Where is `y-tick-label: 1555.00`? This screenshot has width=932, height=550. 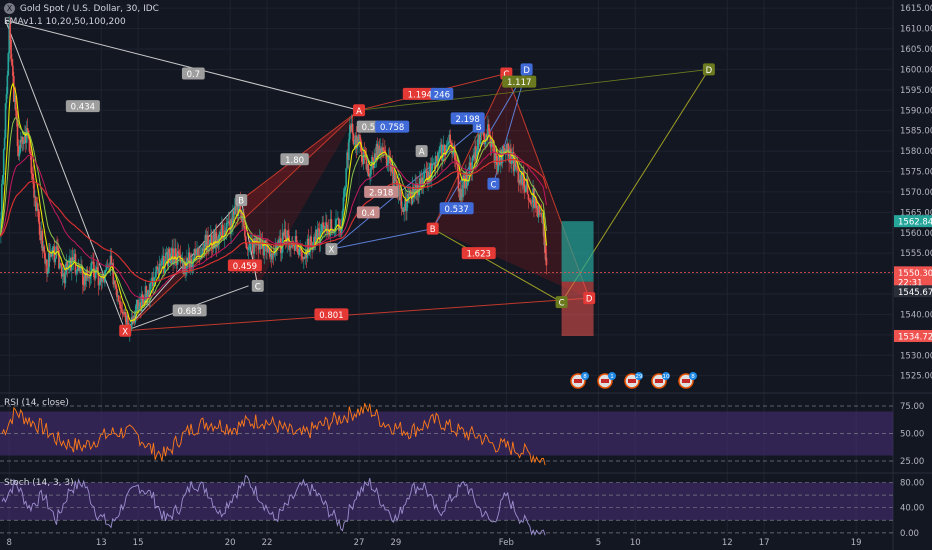
y-tick-label: 1555.00 is located at coordinates (916, 254).